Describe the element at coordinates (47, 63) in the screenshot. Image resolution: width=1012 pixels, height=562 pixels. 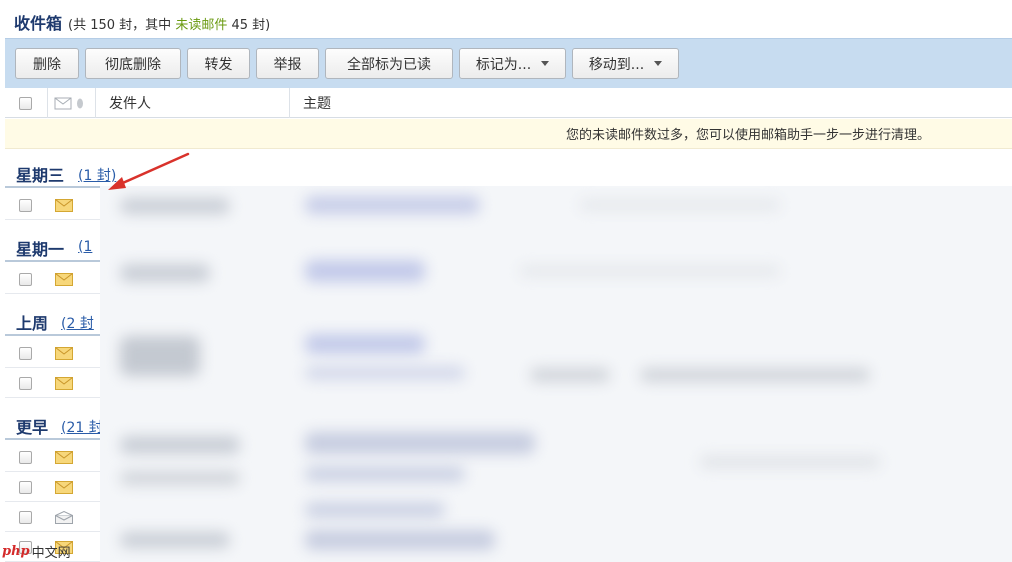
I see `delete-button: 删除` at that location.